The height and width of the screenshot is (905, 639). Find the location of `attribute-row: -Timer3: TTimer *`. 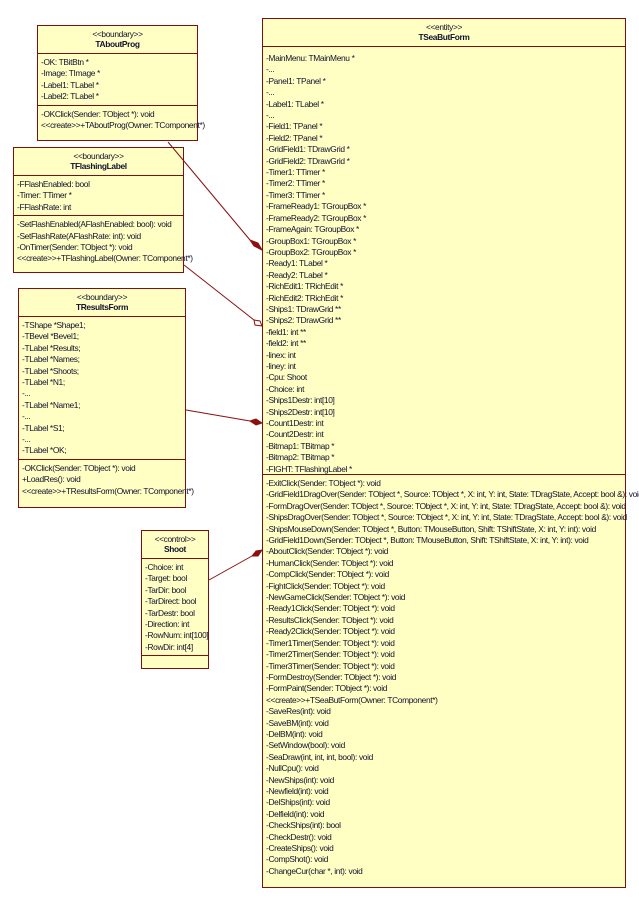

attribute-row: -Timer3: TTimer * is located at coordinates (295, 194).